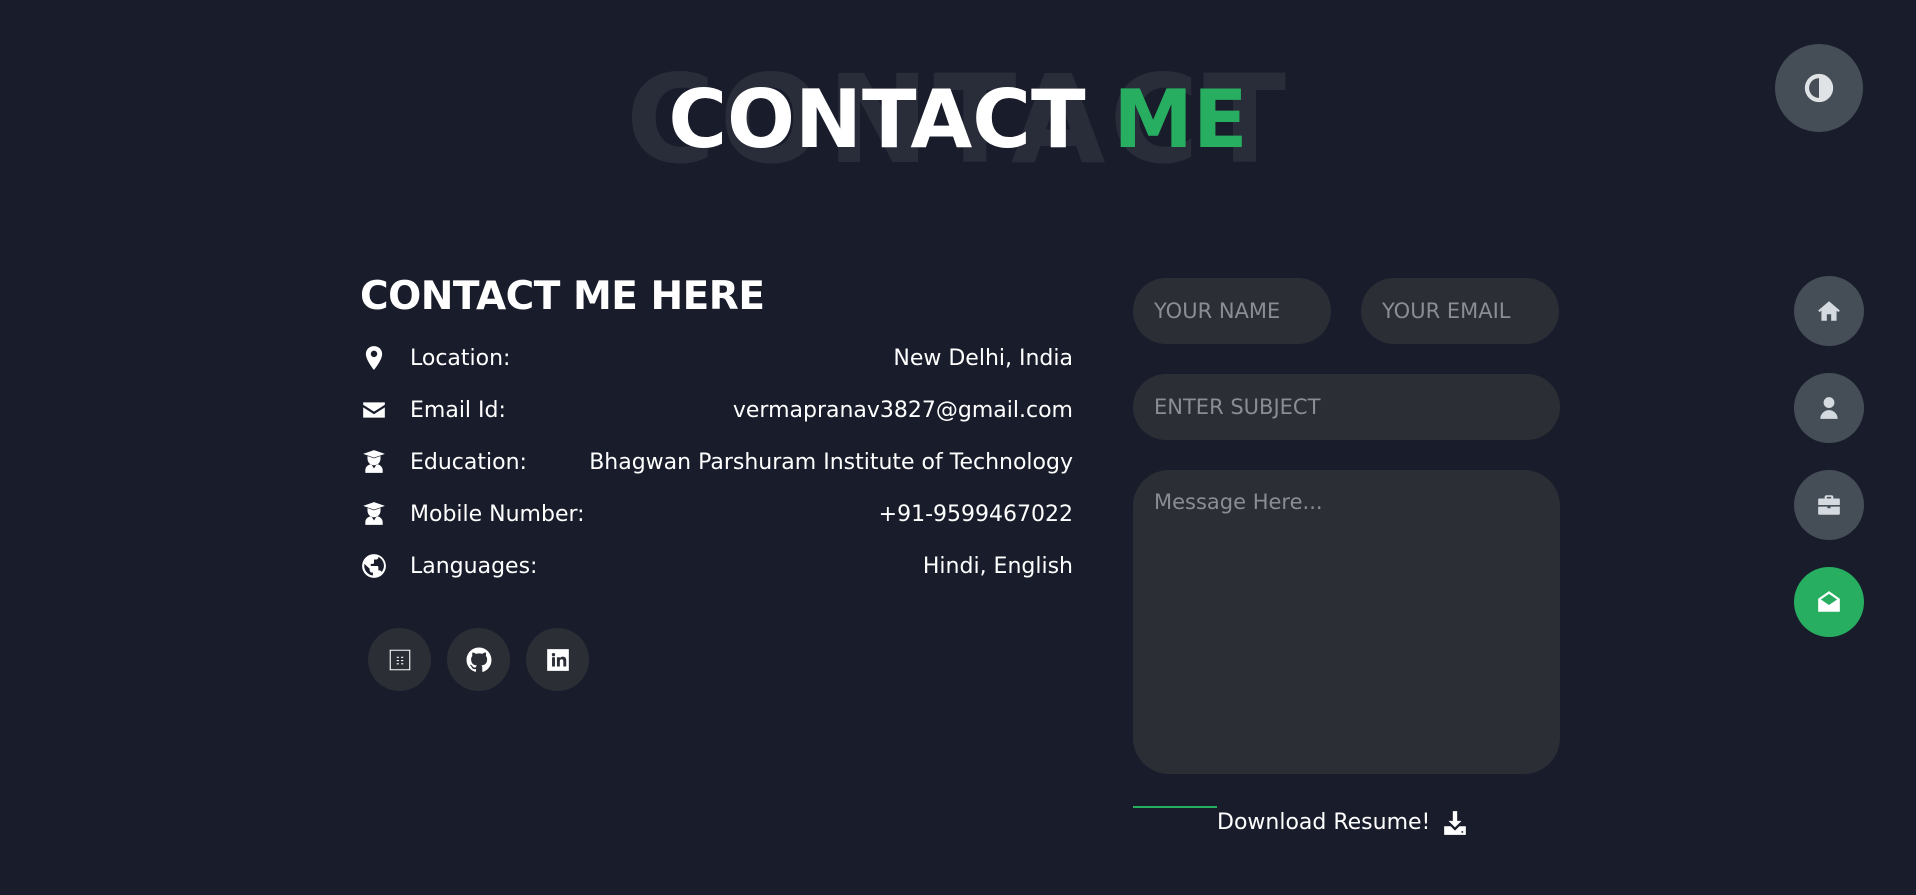 The image size is (1916, 895). What do you see at coordinates (983, 358) in the screenshot?
I see `info-value: New Delhi, India` at bounding box center [983, 358].